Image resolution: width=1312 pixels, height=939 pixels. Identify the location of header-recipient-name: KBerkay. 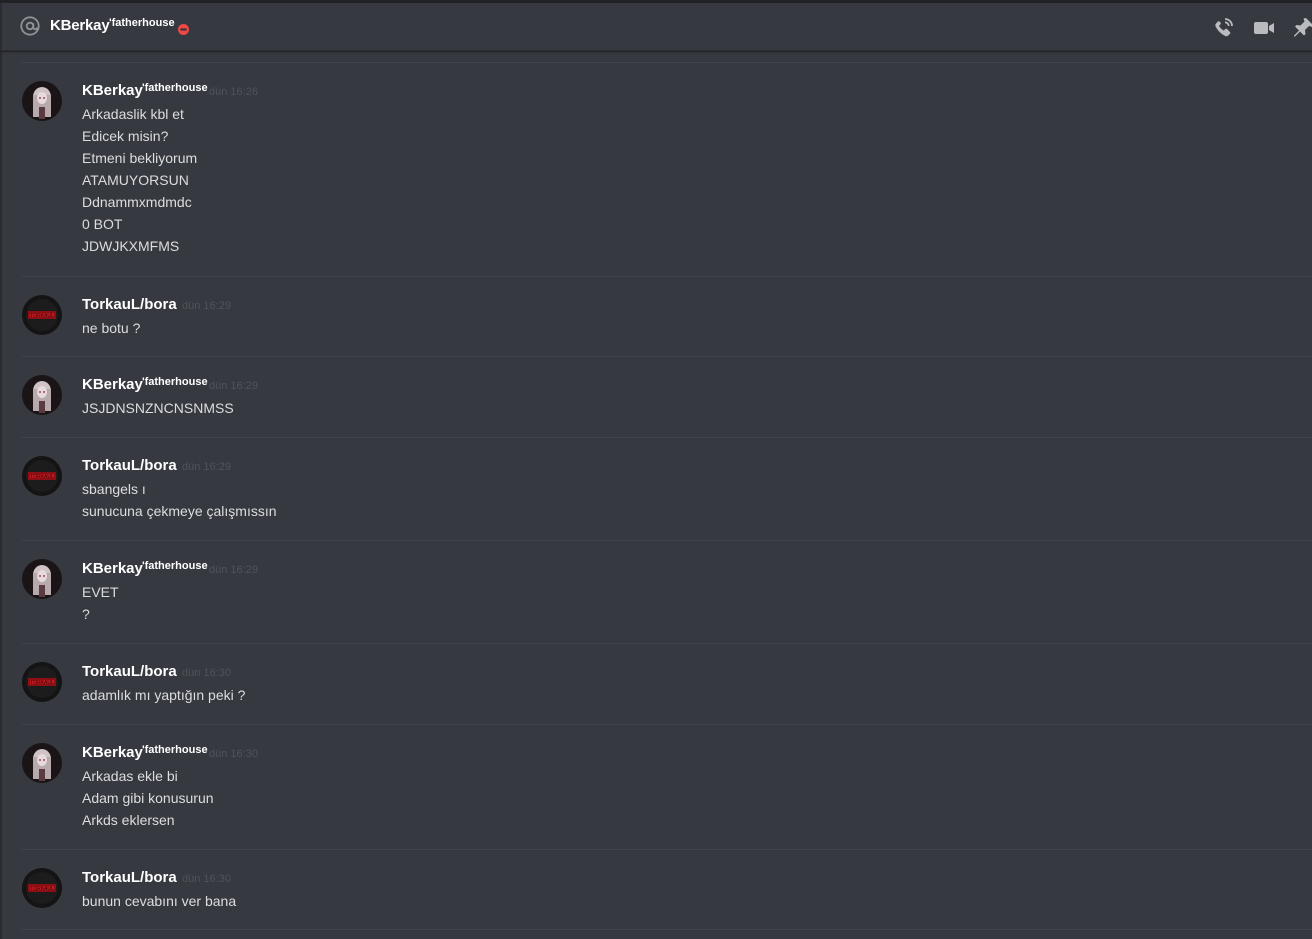
(80, 25).